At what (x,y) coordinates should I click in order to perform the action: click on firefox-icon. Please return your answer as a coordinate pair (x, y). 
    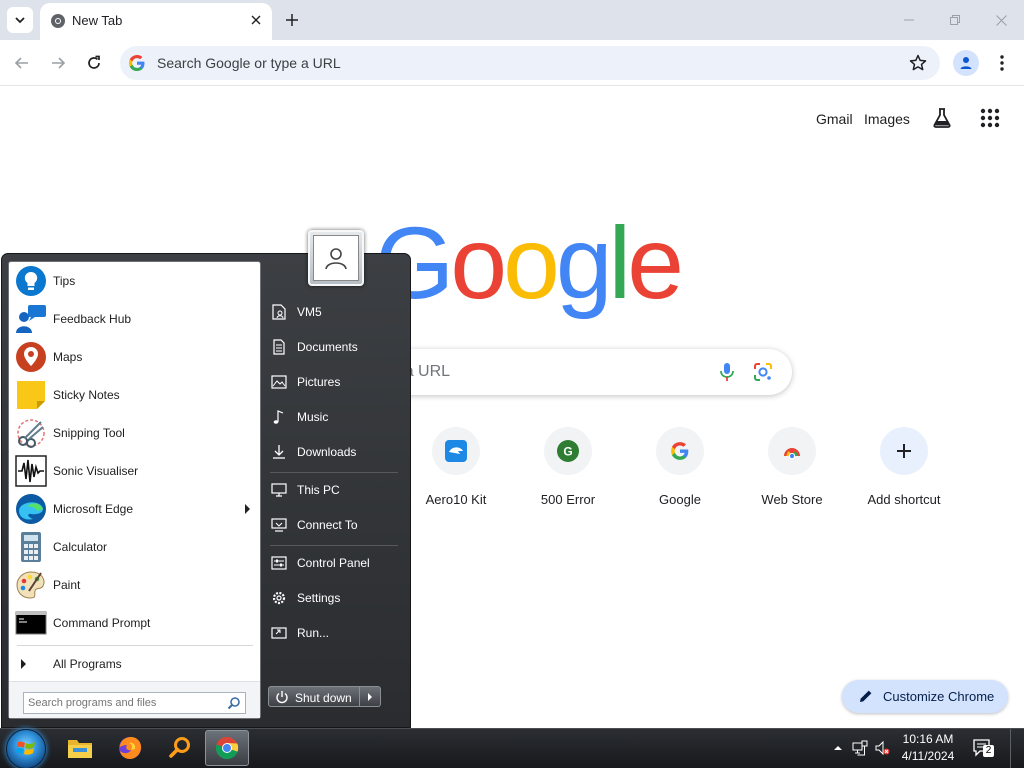
    Looking at the image, I should click on (130, 748).